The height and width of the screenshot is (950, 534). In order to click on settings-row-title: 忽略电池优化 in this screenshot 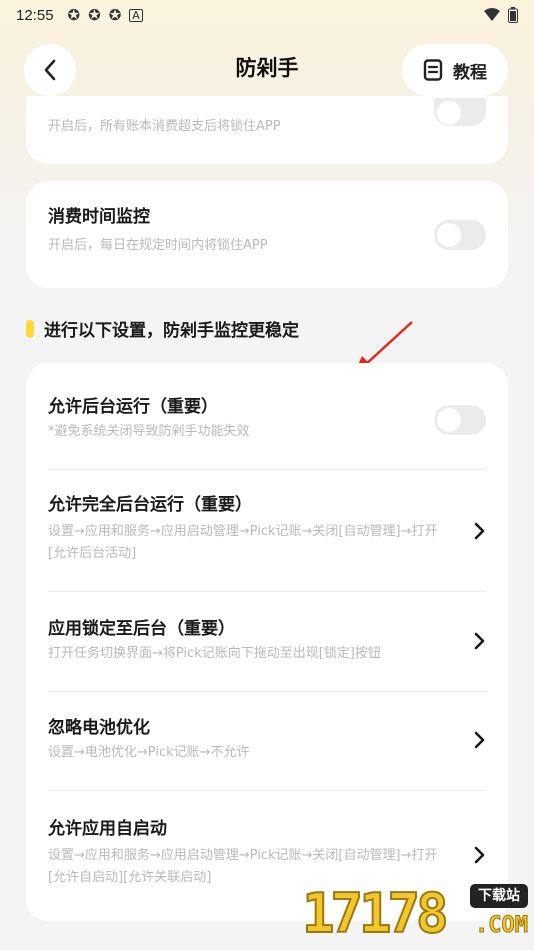, I will do `click(99, 728)`.